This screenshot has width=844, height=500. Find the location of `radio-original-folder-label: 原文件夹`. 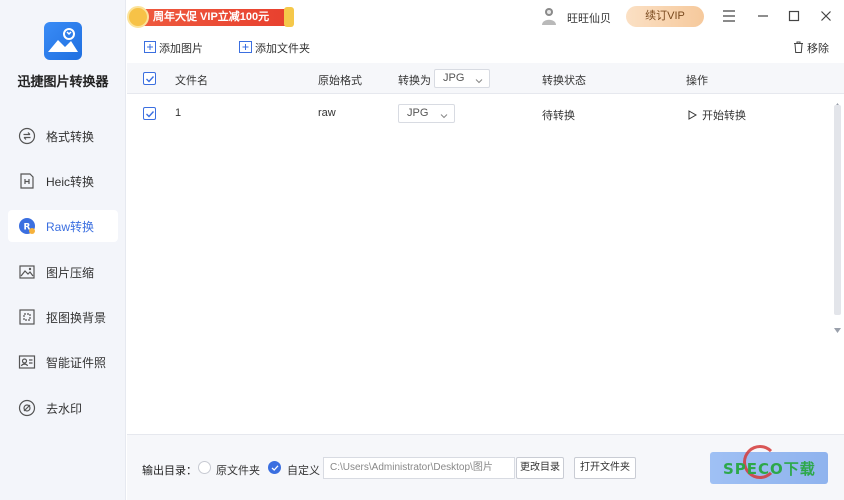

radio-original-folder-label: 原文件夹 is located at coordinates (238, 470).